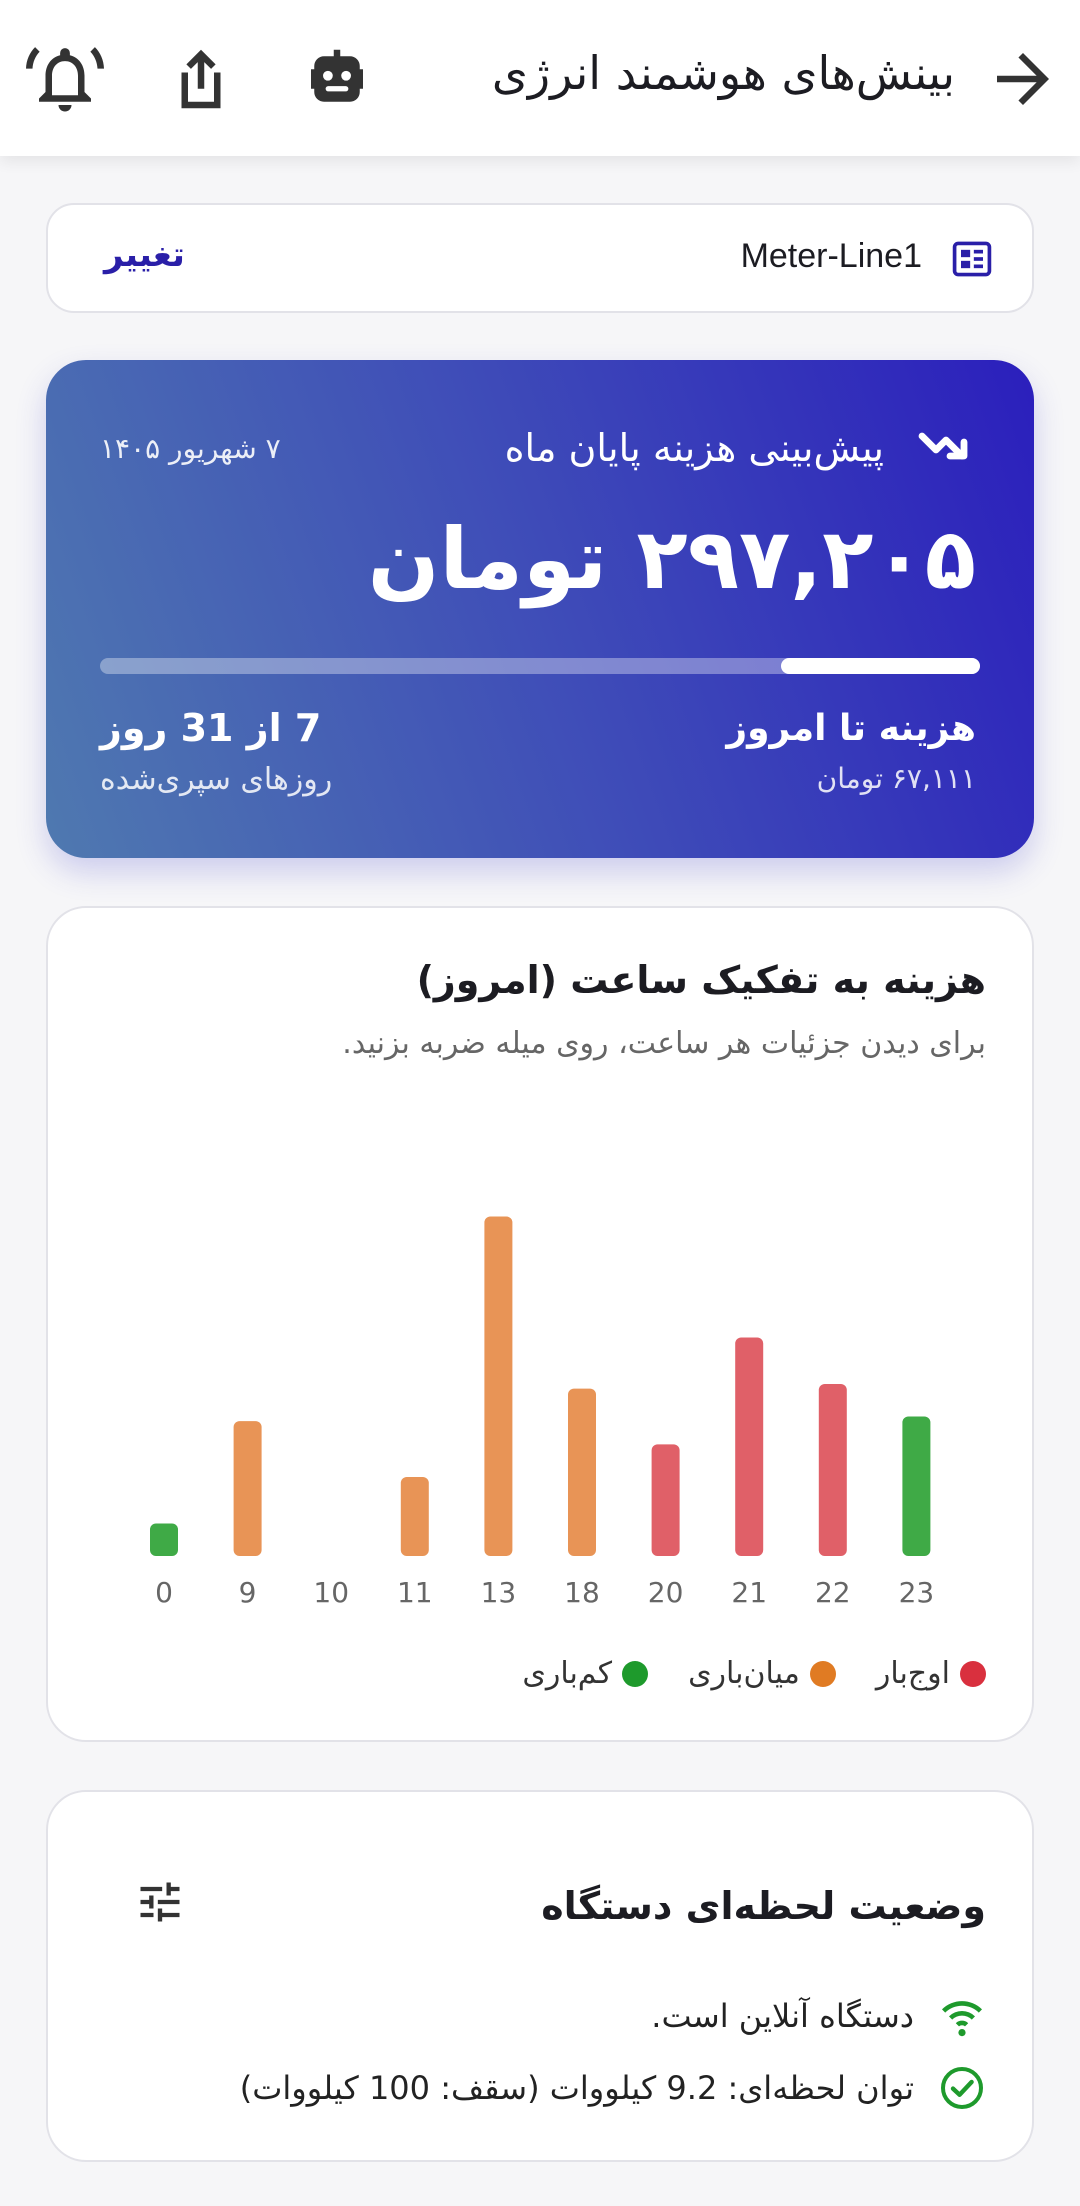 This screenshot has height=2206, width=1080. What do you see at coordinates (833, 1592) in the screenshot?
I see `x-tick-label: 22` at bounding box center [833, 1592].